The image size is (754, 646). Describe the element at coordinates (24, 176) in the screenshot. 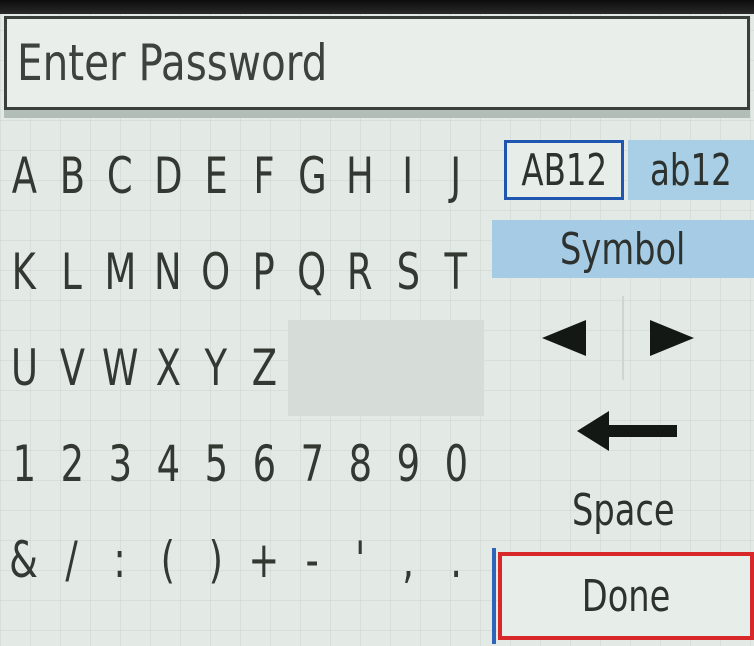

I see `key-A: A` at that location.